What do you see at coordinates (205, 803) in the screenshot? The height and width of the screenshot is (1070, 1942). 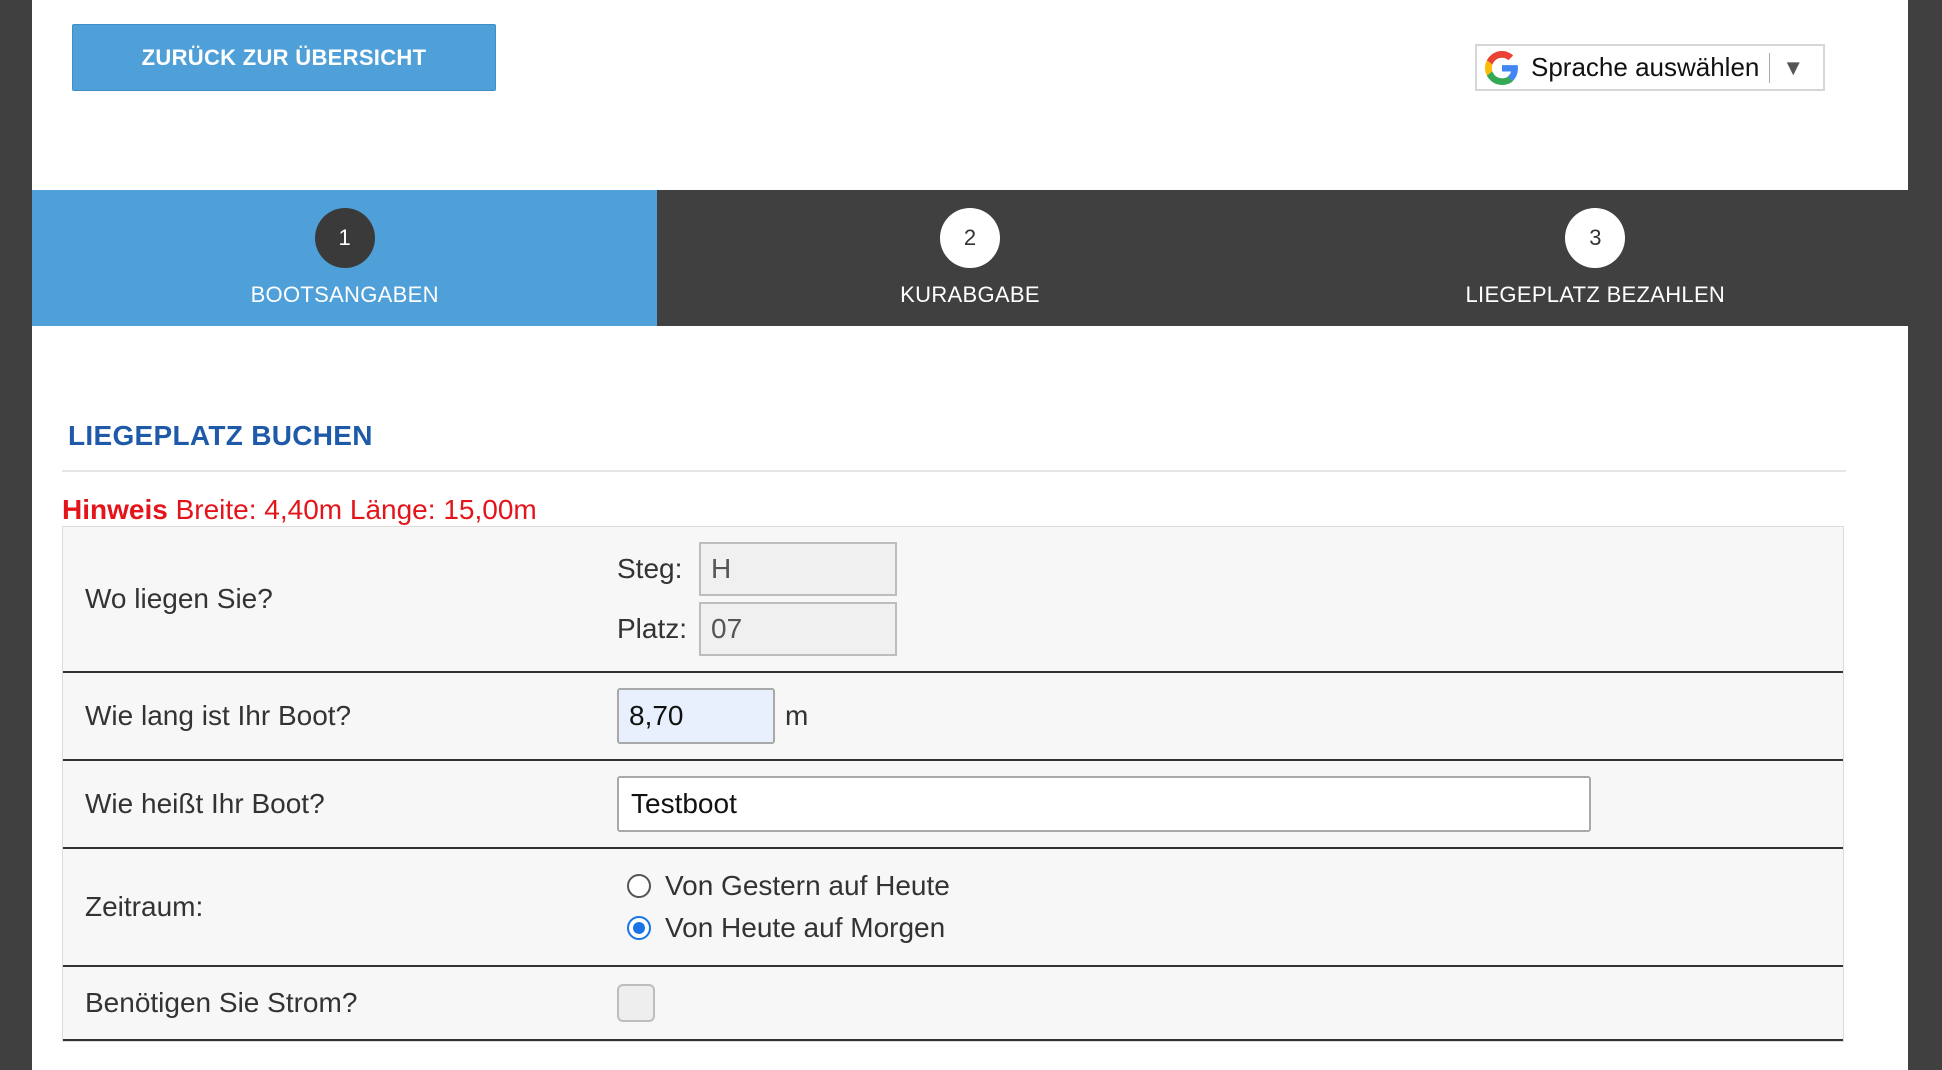 I see `name-label: Wie heißt Ihr Boot?` at bounding box center [205, 803].